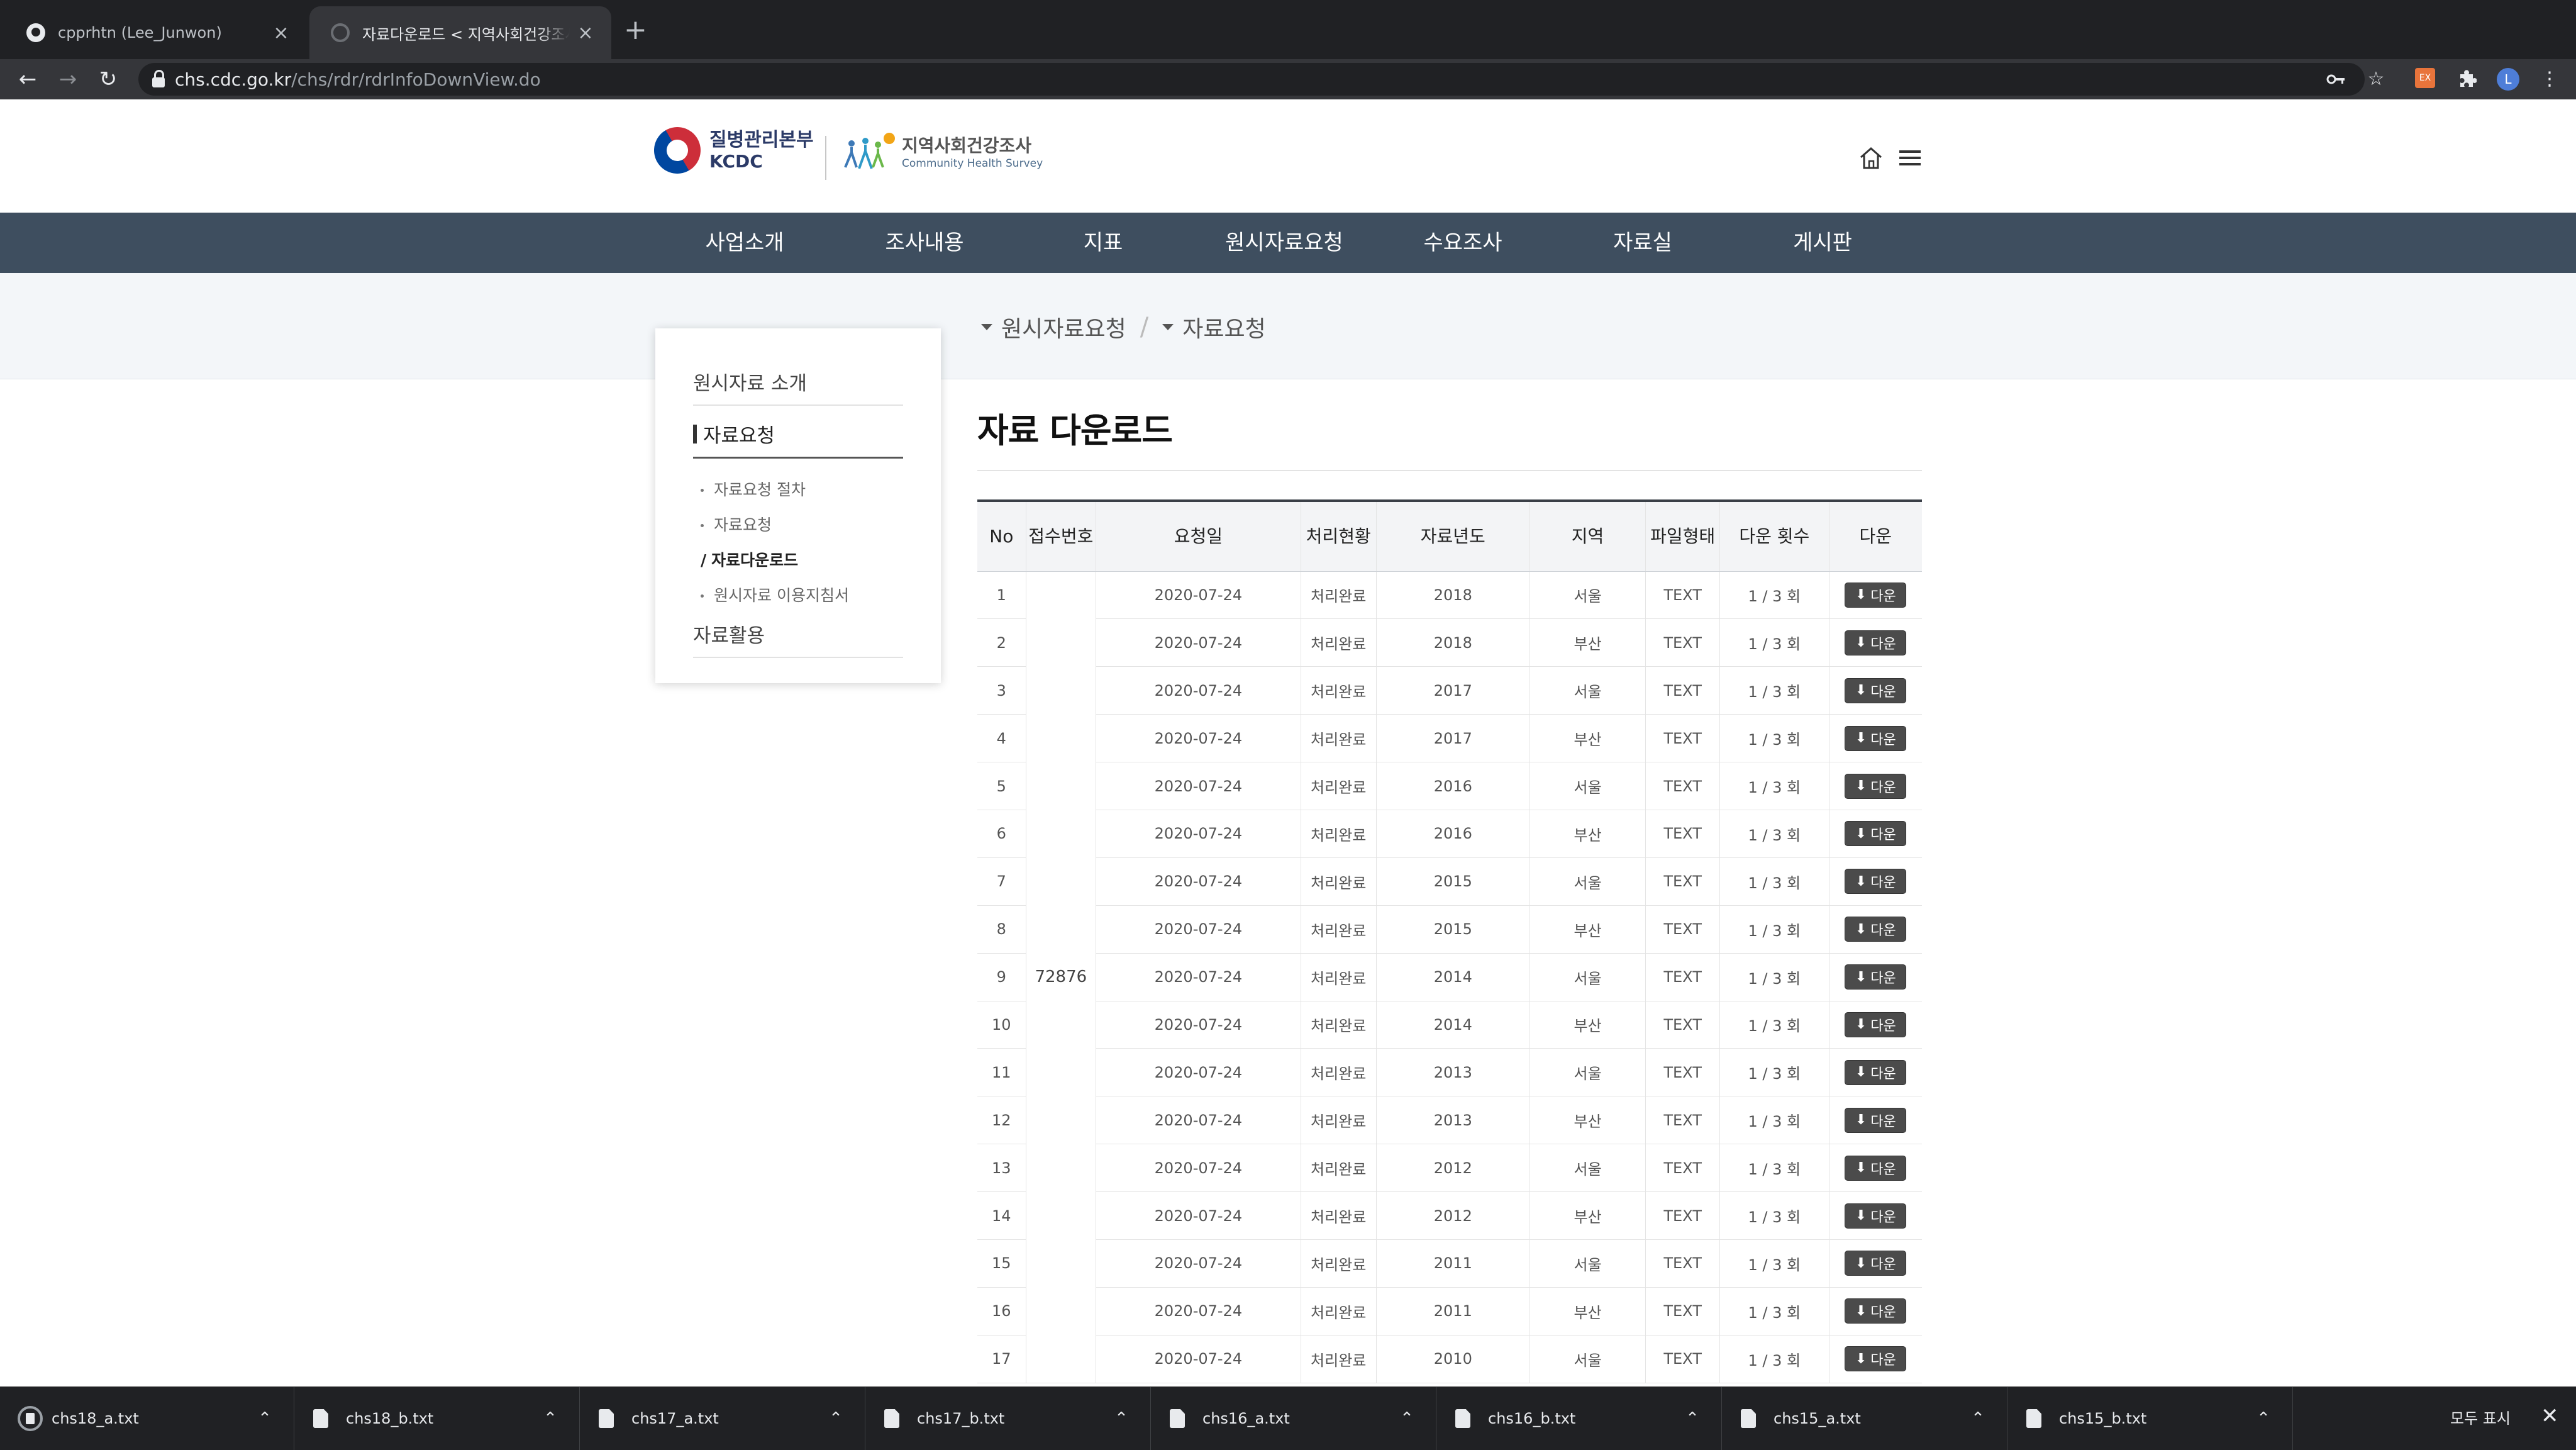 Image resolution: width=2576 pixels, height=1450 pixels. I want to click on breadcrumb-item: 자료요청, so click(1223, 327).